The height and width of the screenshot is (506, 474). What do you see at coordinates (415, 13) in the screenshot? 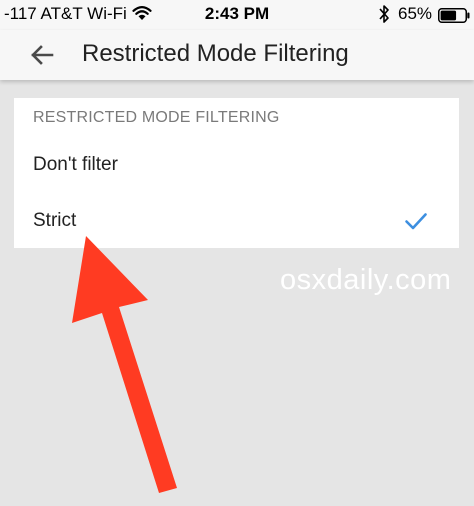
I see `battery-percentage: 65%` at bounding box center [415, 13].